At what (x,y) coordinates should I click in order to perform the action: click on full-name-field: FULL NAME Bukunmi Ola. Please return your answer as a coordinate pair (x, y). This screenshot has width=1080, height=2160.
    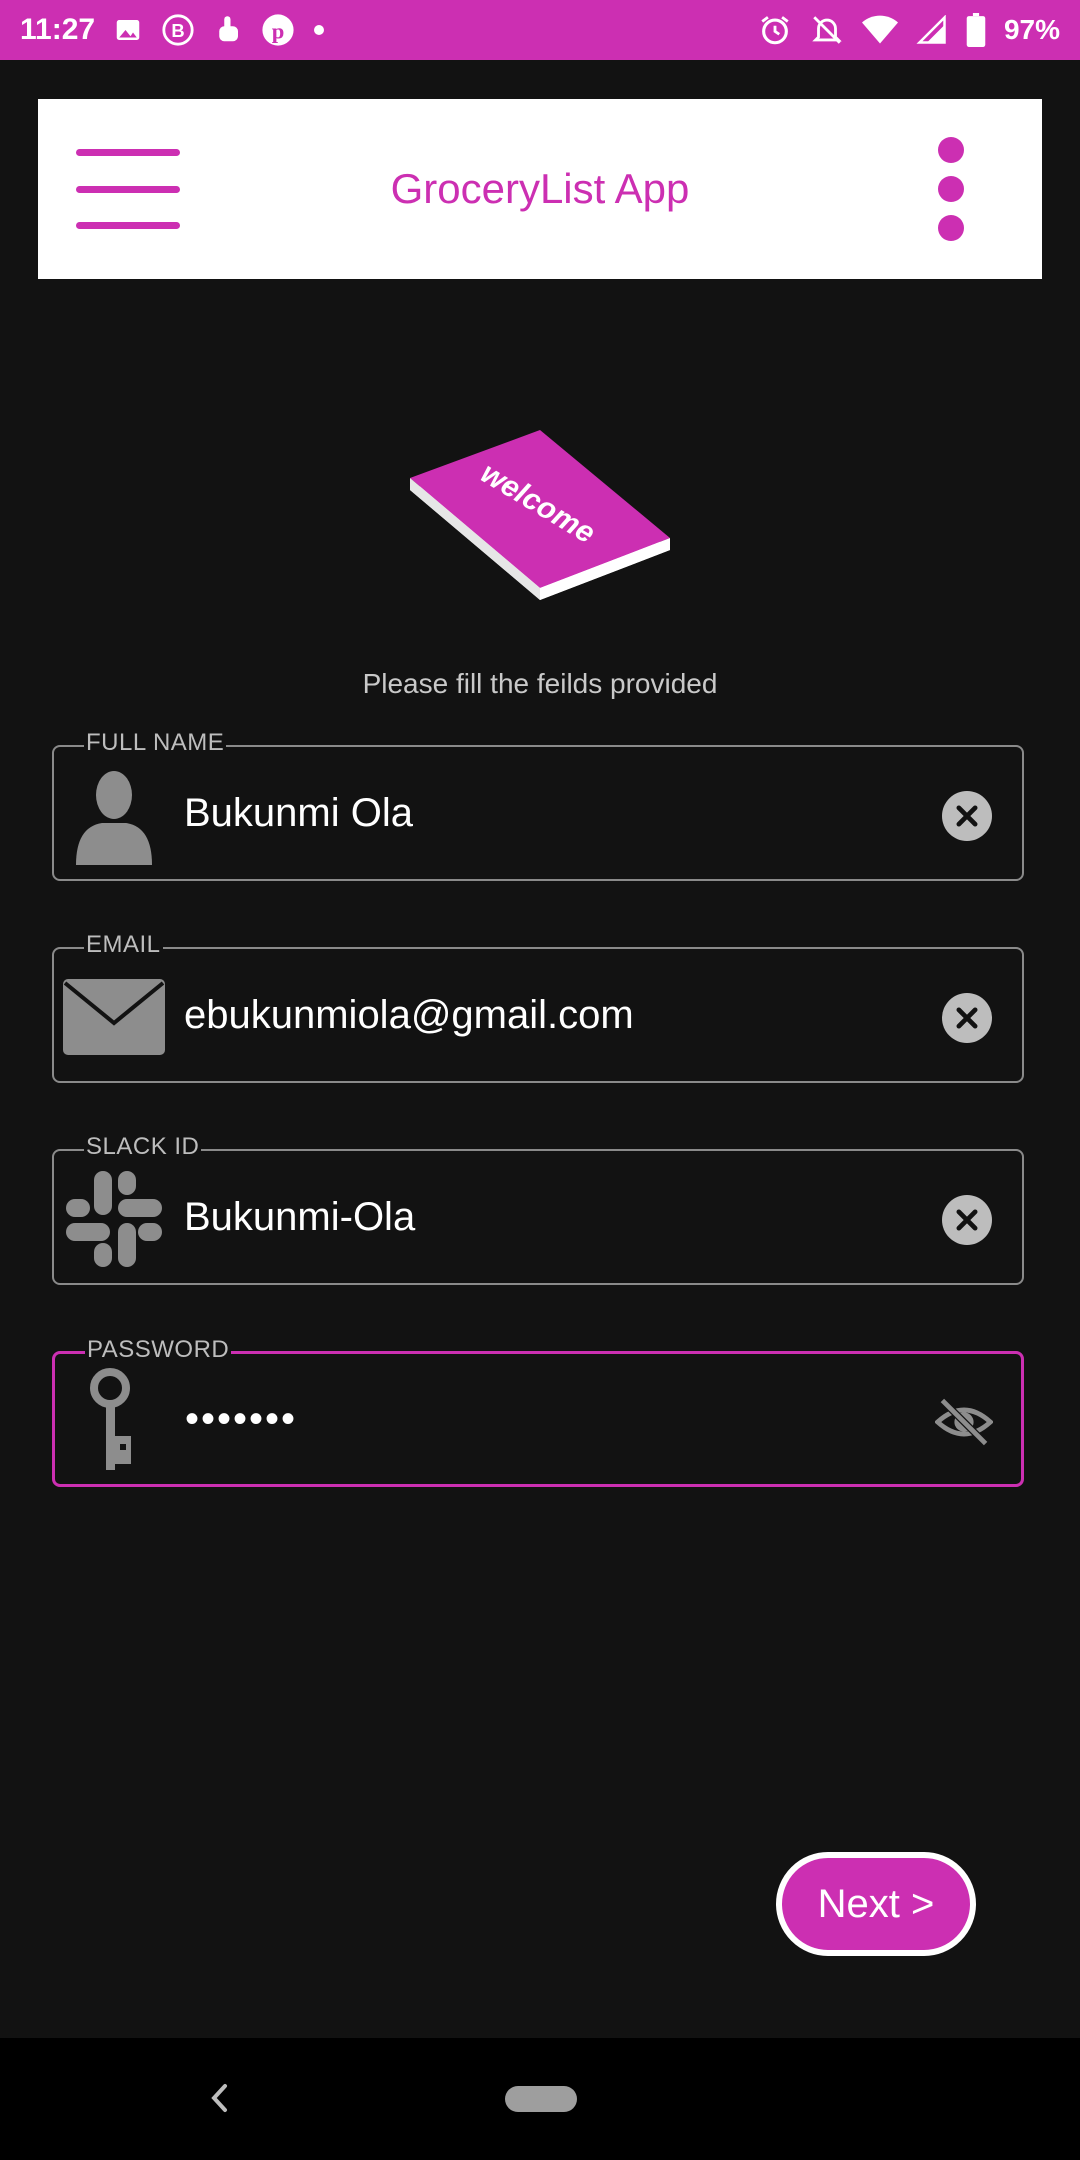
    Looking at the image, I should click on (538, 805).